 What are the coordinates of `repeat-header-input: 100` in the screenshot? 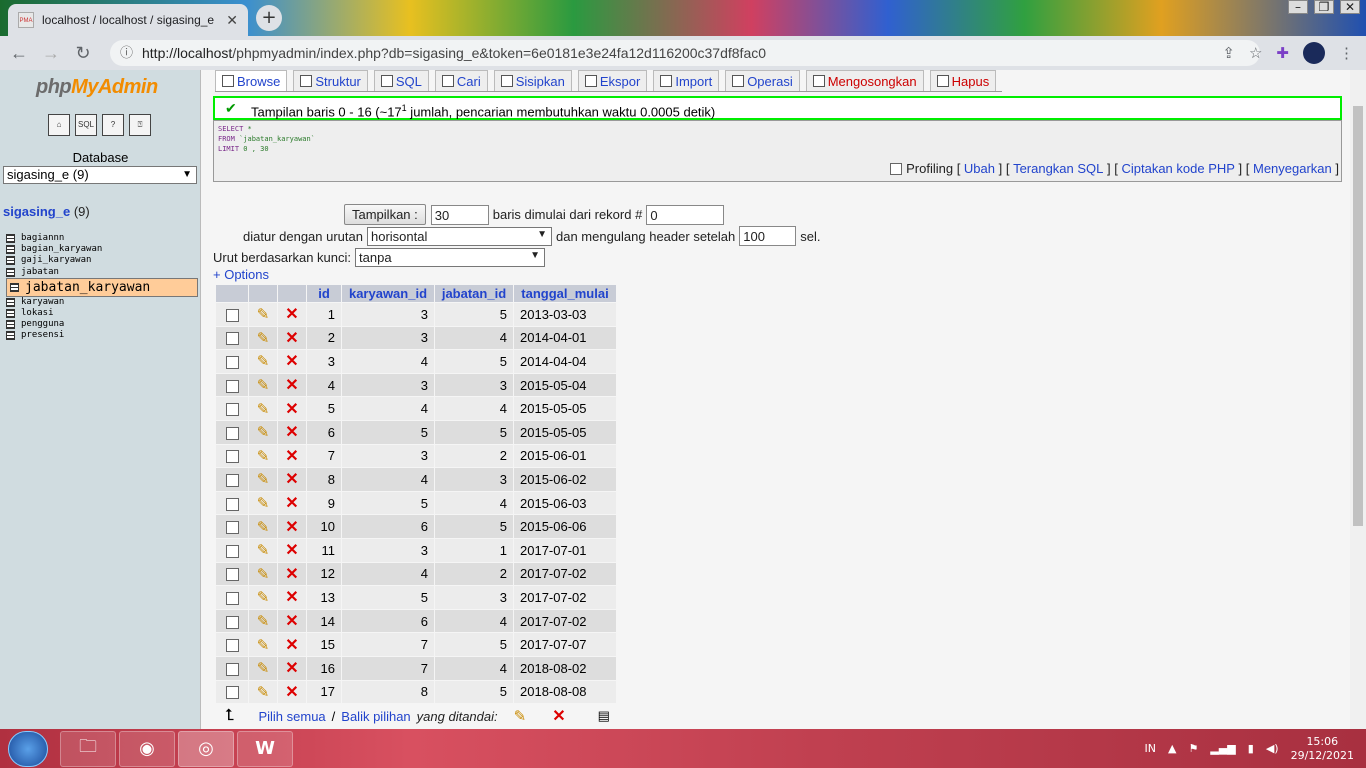 It's located at (768, 236).